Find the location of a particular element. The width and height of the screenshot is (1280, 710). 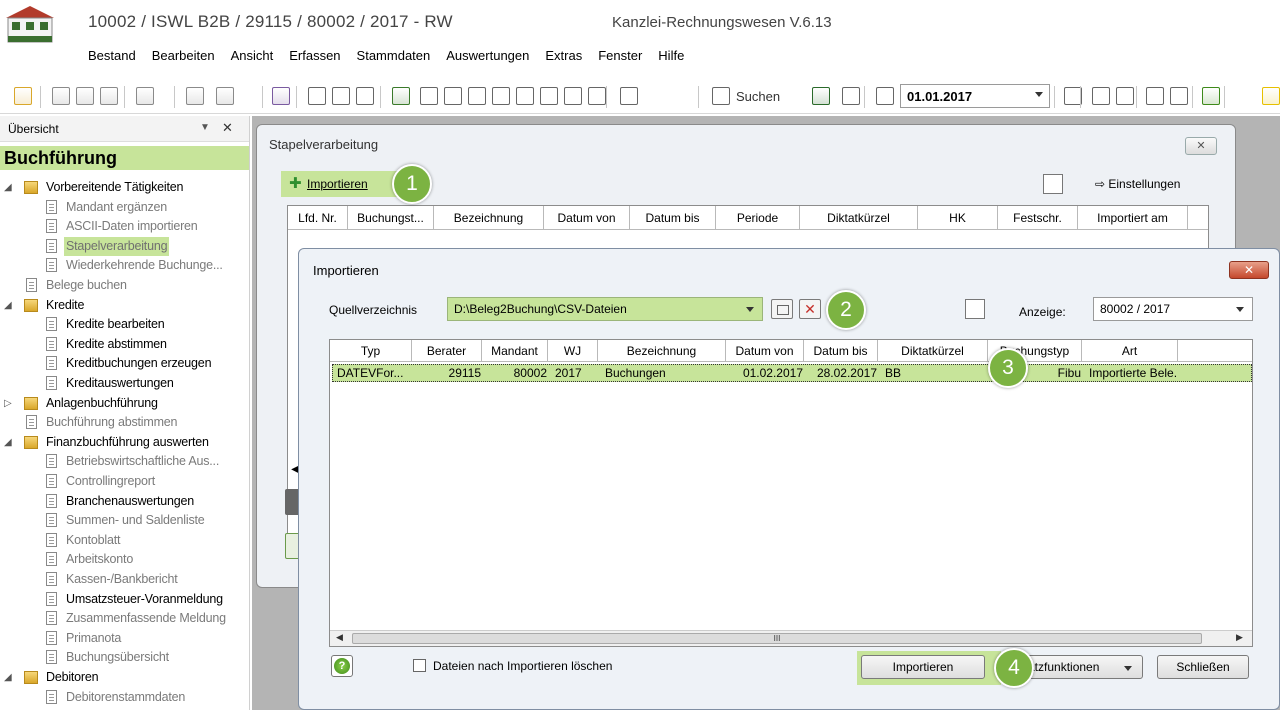

help-button: ? is located at coordinates (342, 666).